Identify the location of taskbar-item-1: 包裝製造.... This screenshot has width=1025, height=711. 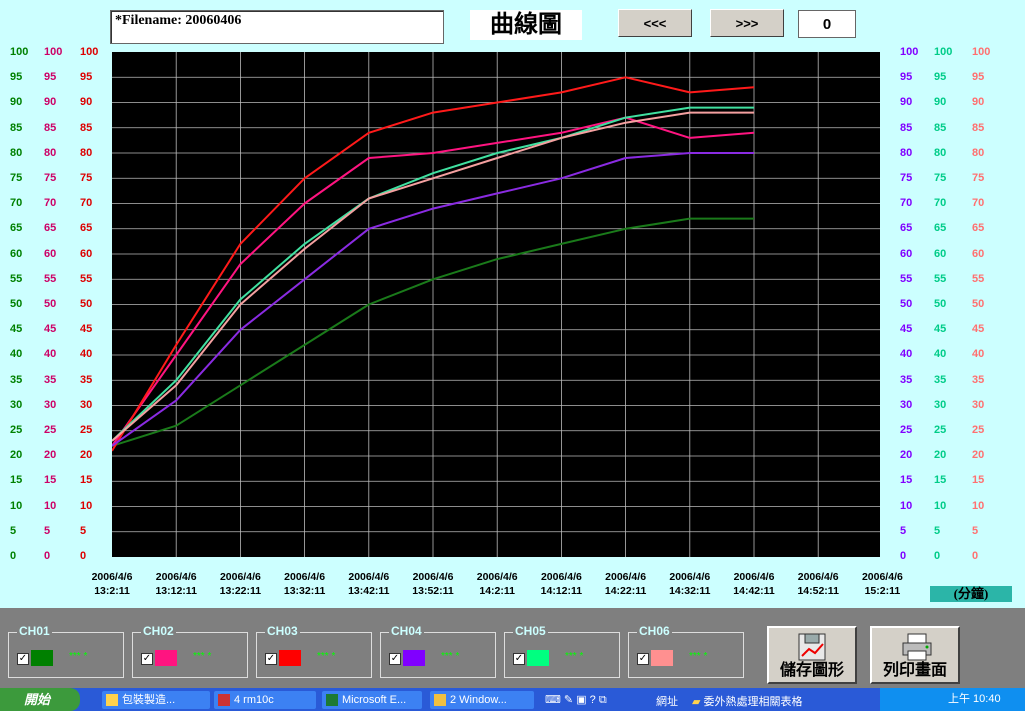
(156, 700).